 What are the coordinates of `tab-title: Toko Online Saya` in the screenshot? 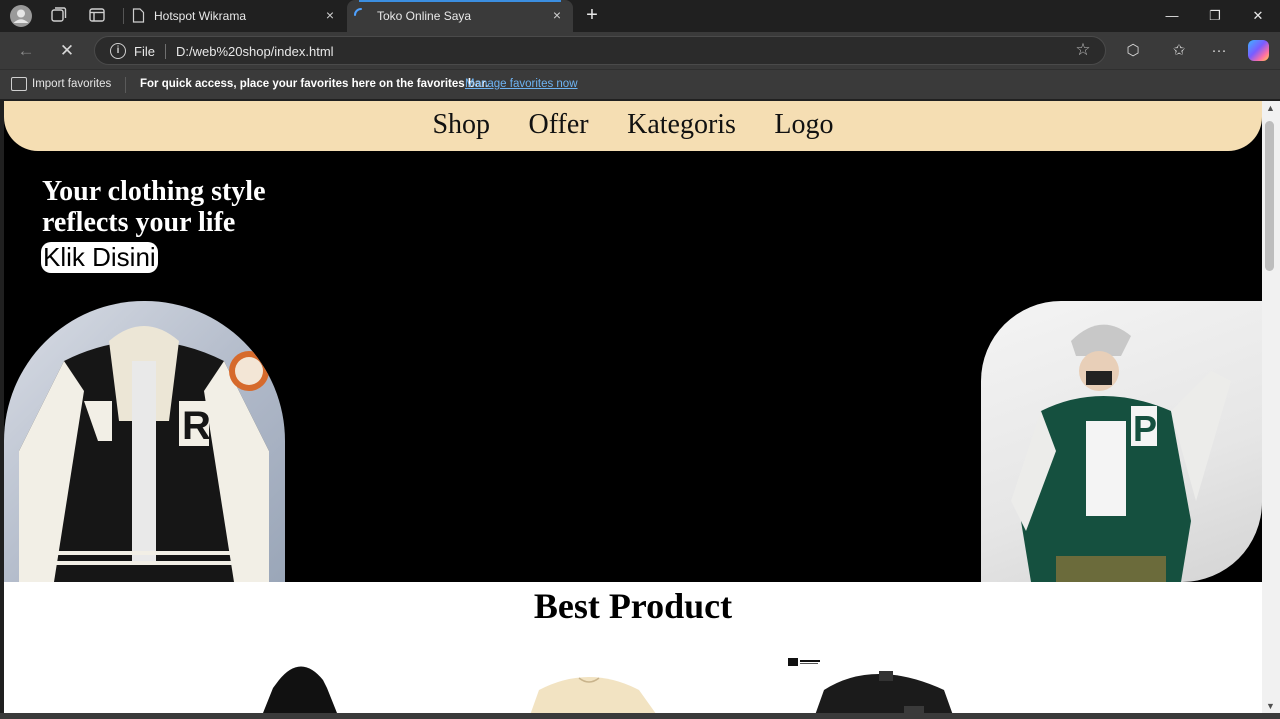 It's located at (424, 16).